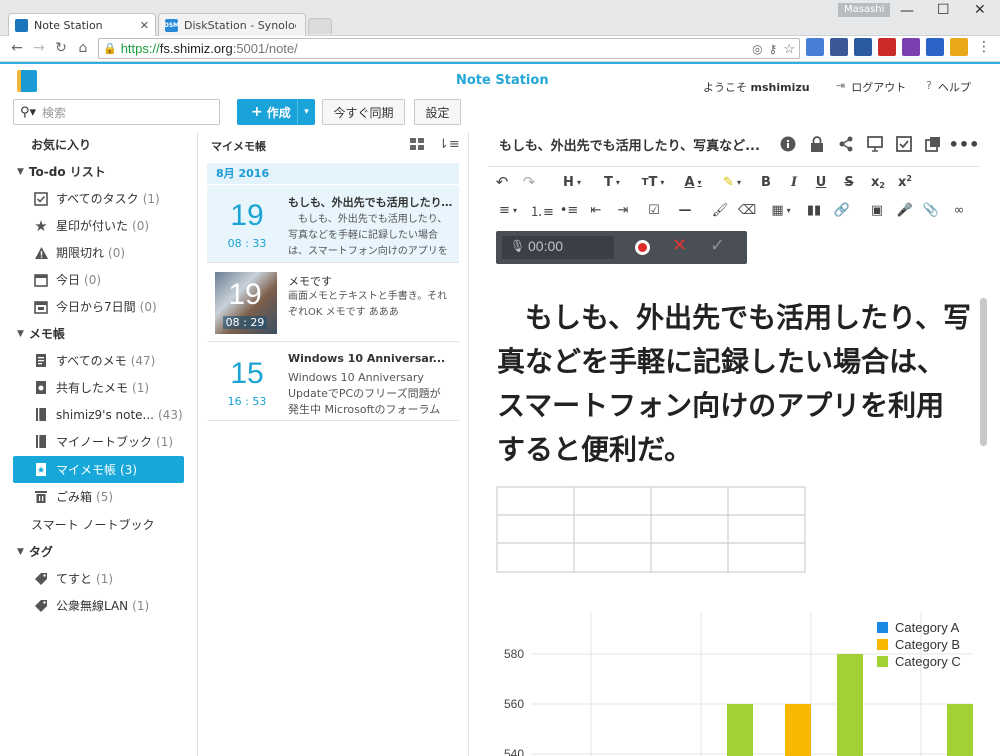  I want to click on maximize-icon: ☐, so click(943, 10).